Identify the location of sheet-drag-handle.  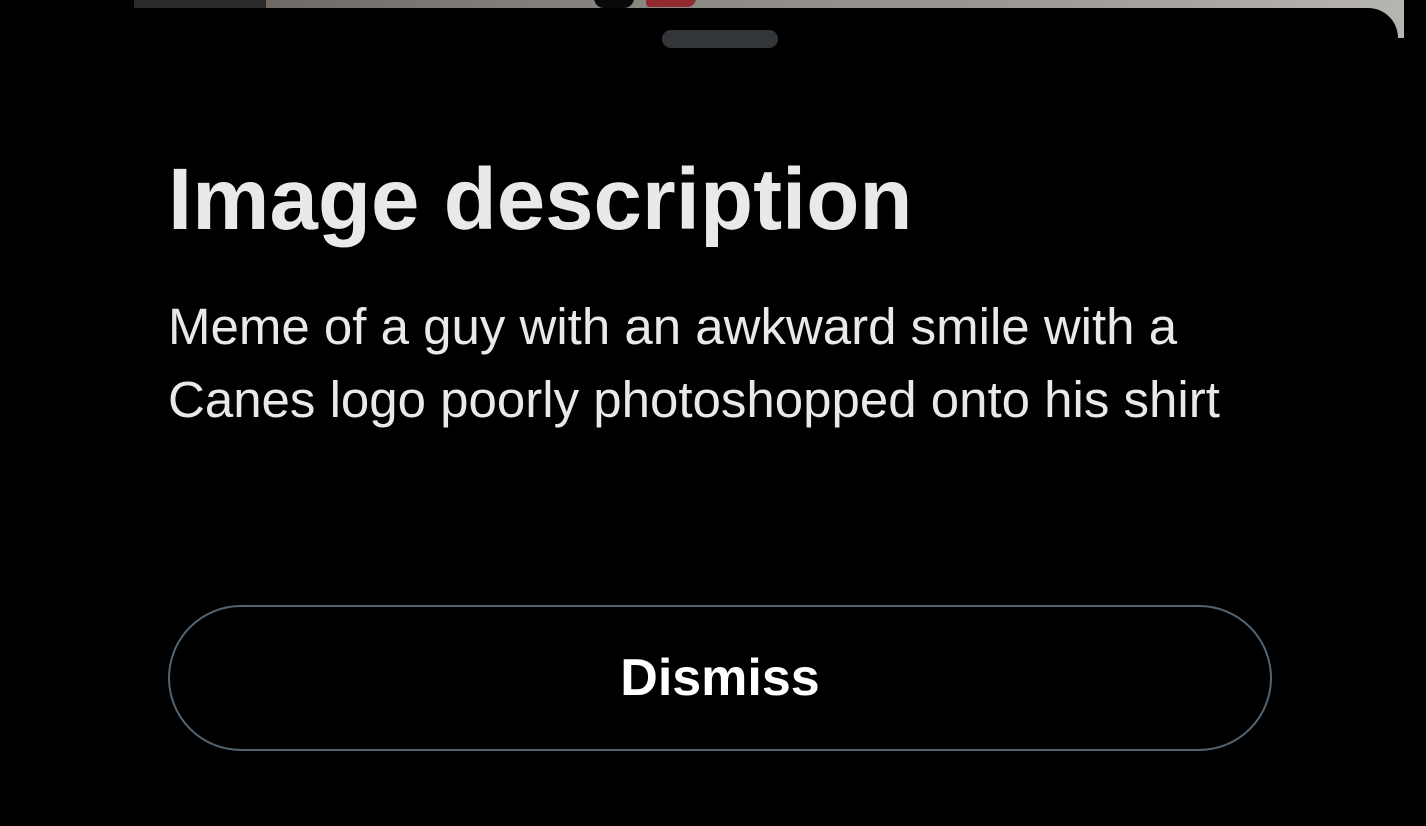
(720, 39).